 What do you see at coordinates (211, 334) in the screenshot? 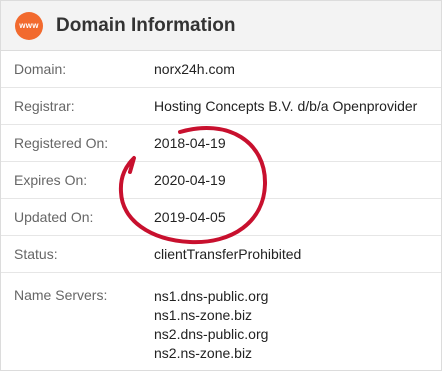
I see `name-server-item: ns2.dns-public.org` at bounding box center [211, 334].